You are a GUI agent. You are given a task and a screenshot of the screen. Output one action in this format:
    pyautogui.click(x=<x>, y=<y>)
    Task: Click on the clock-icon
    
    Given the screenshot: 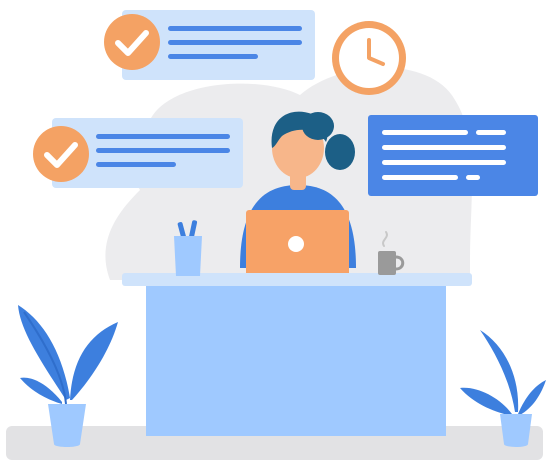 What is the action you would take?
    pyautogui.click(x=369, y=58)
    